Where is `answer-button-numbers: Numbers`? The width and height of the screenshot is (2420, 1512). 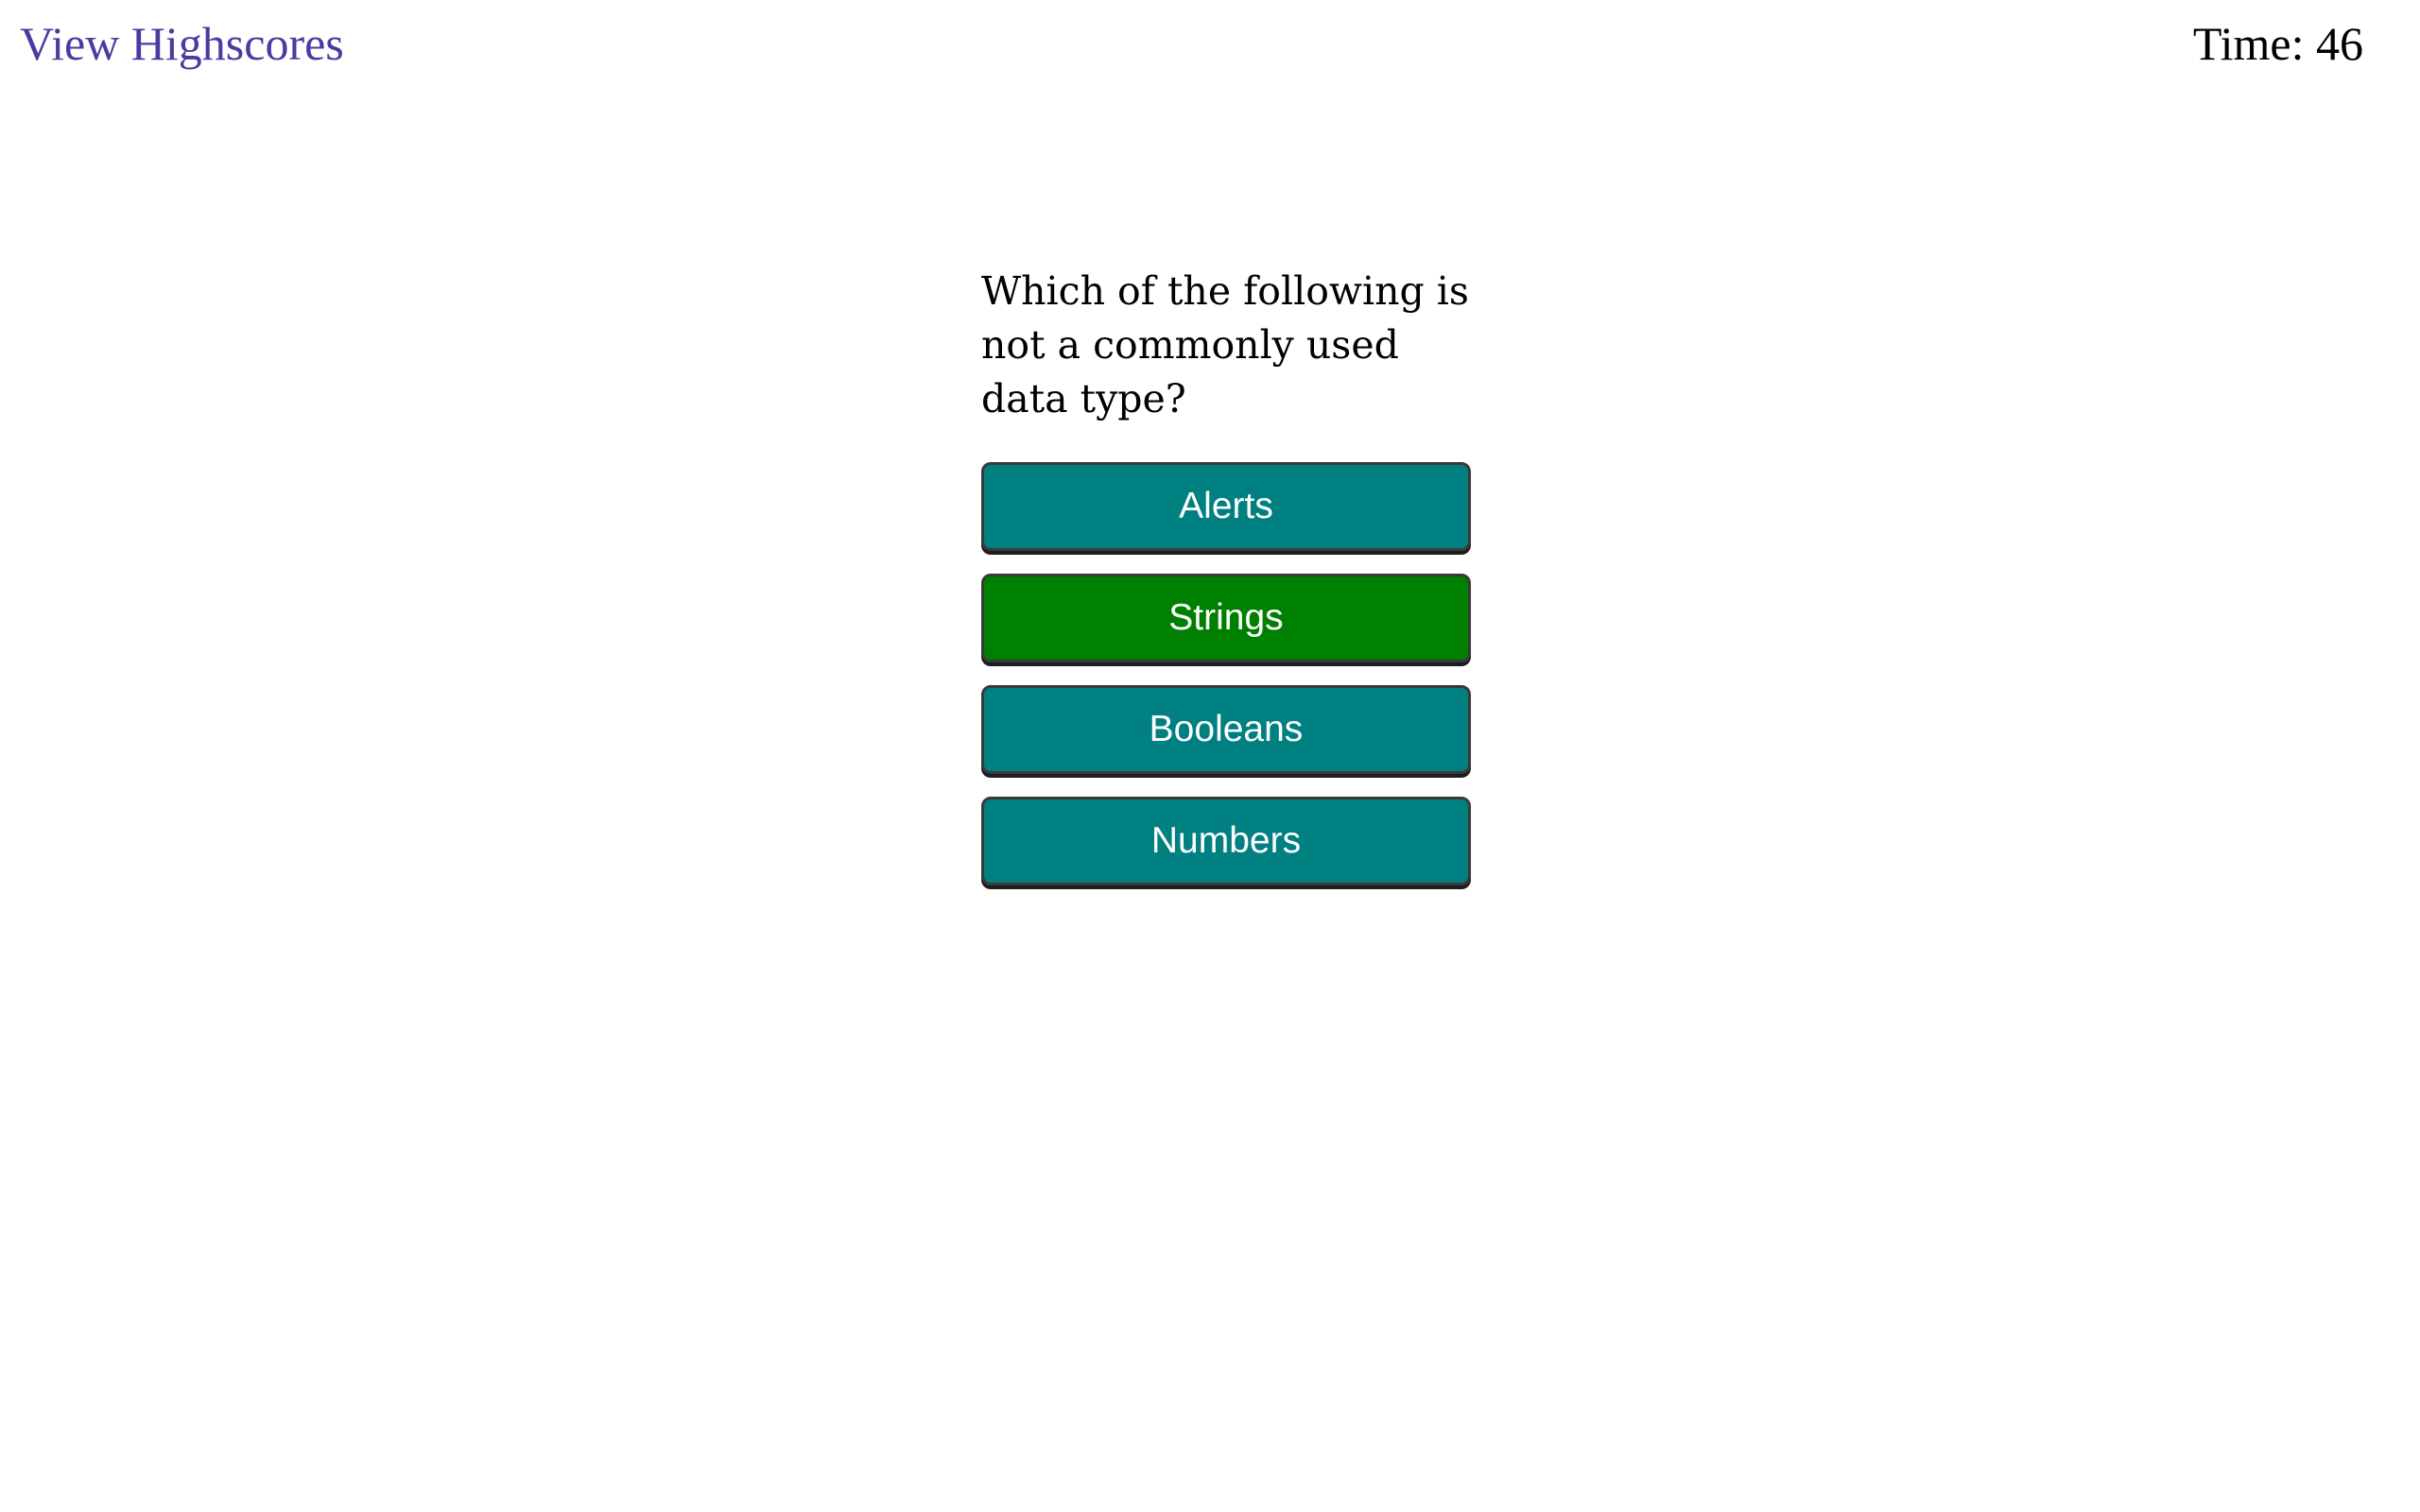 answer-button-numbers: Numbers is located at coordinates (1226, 841).